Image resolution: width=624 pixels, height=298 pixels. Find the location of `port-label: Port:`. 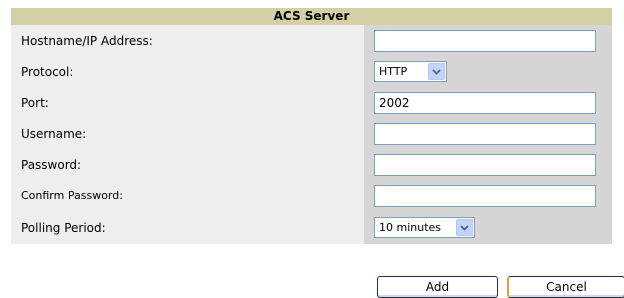

port-label: Port: is located at coordinates (187, 102).